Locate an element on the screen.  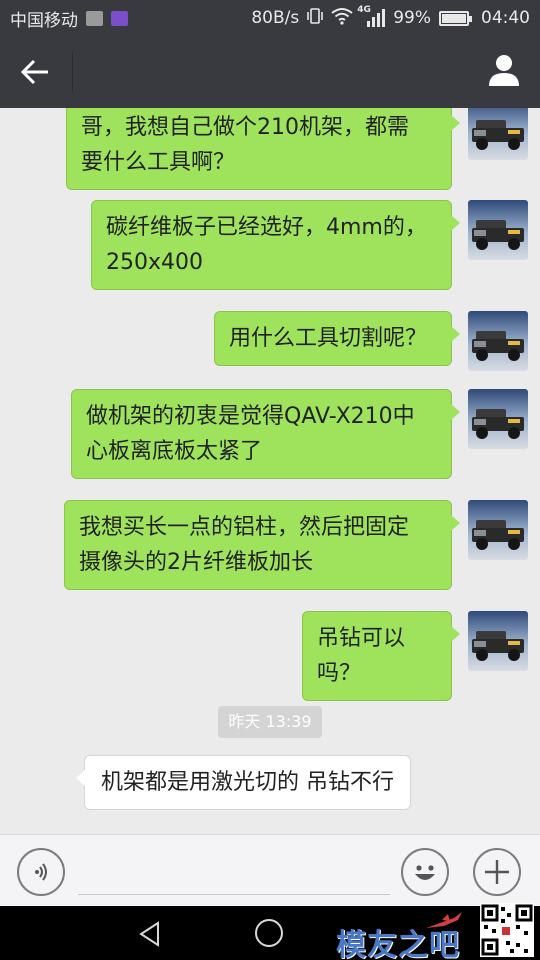
carrier-name: 中国移动 is located at coordinates (44, 20).